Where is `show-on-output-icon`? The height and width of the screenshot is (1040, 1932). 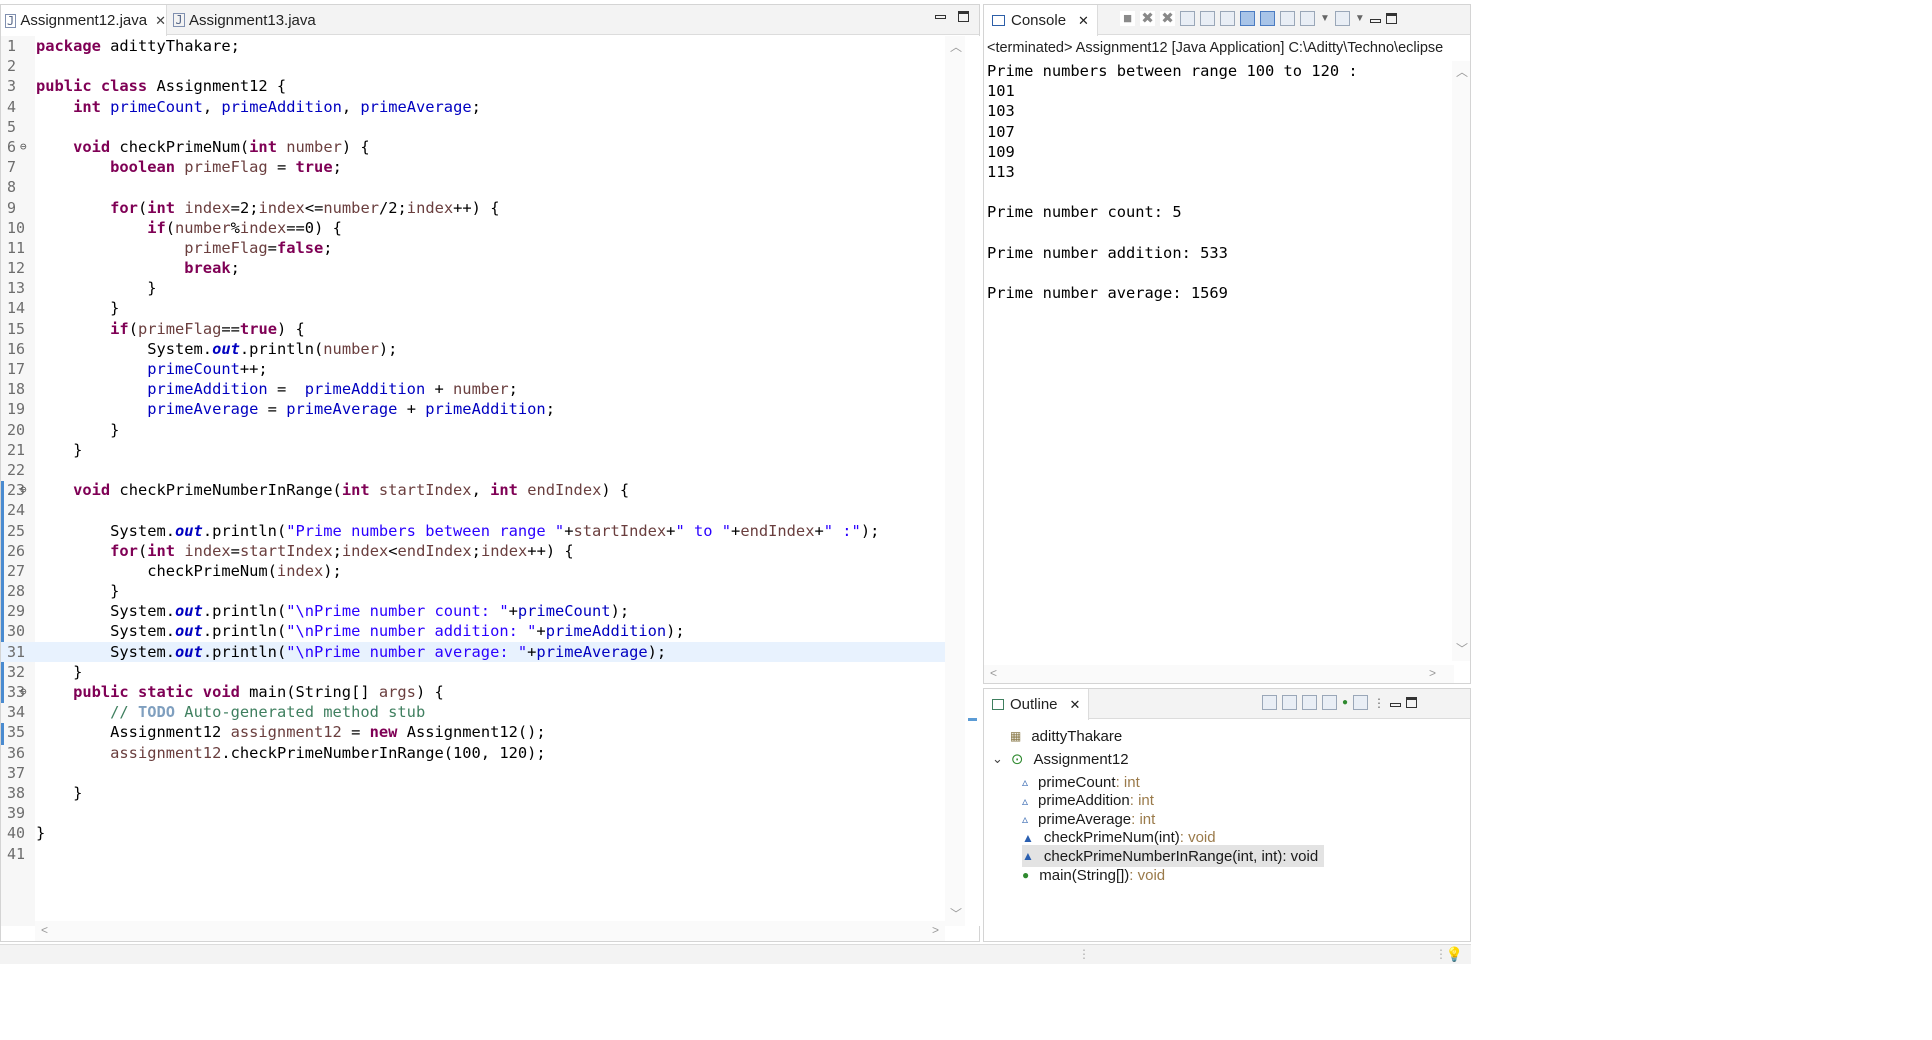 show-on-output-icon is located at coordinates (1247, 18).